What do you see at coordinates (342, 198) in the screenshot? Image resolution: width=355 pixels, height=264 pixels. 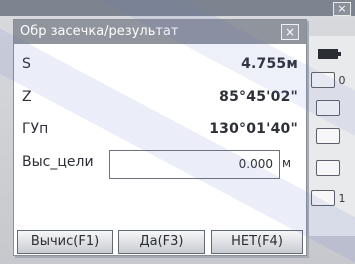 I see `status-target-value: 1` at bounding box center [342, 198].